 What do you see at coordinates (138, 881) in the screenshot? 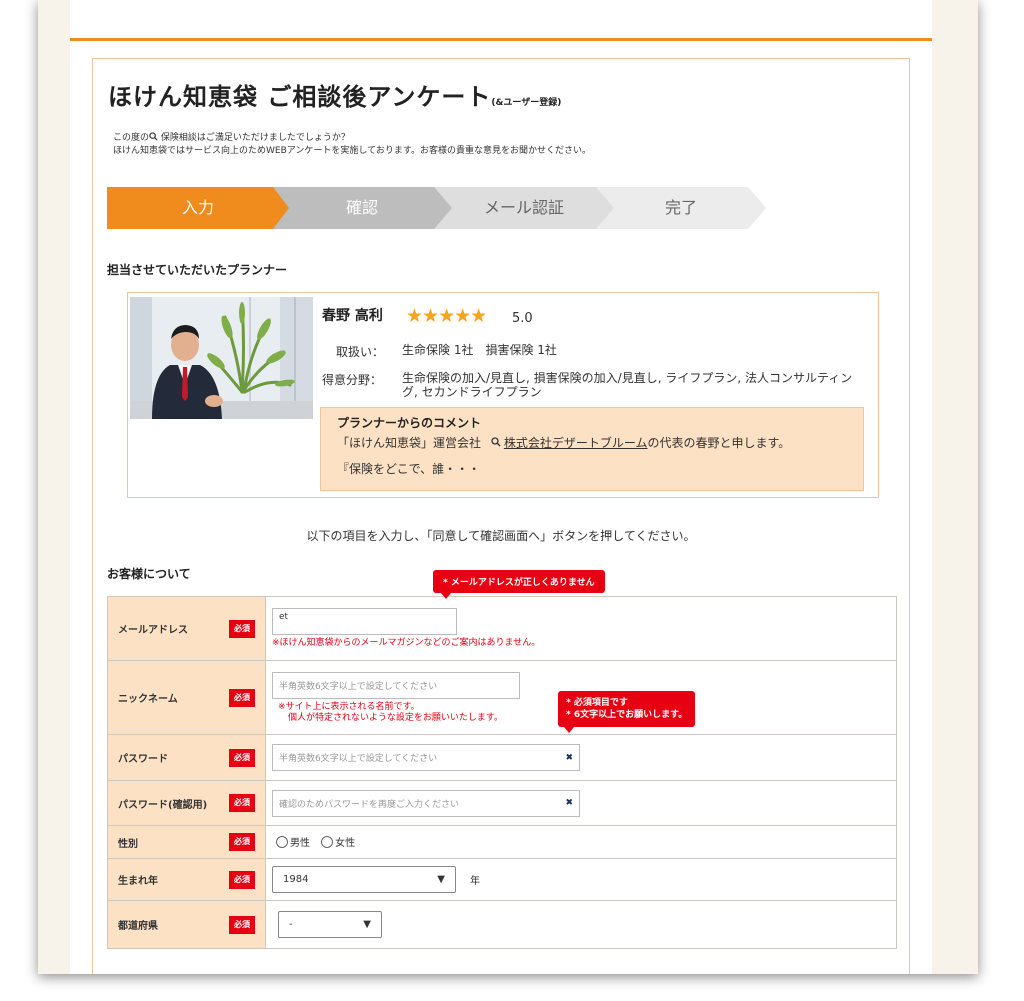
I see `birth-year-label: 生まれ年` at bounding box center [138, 881].